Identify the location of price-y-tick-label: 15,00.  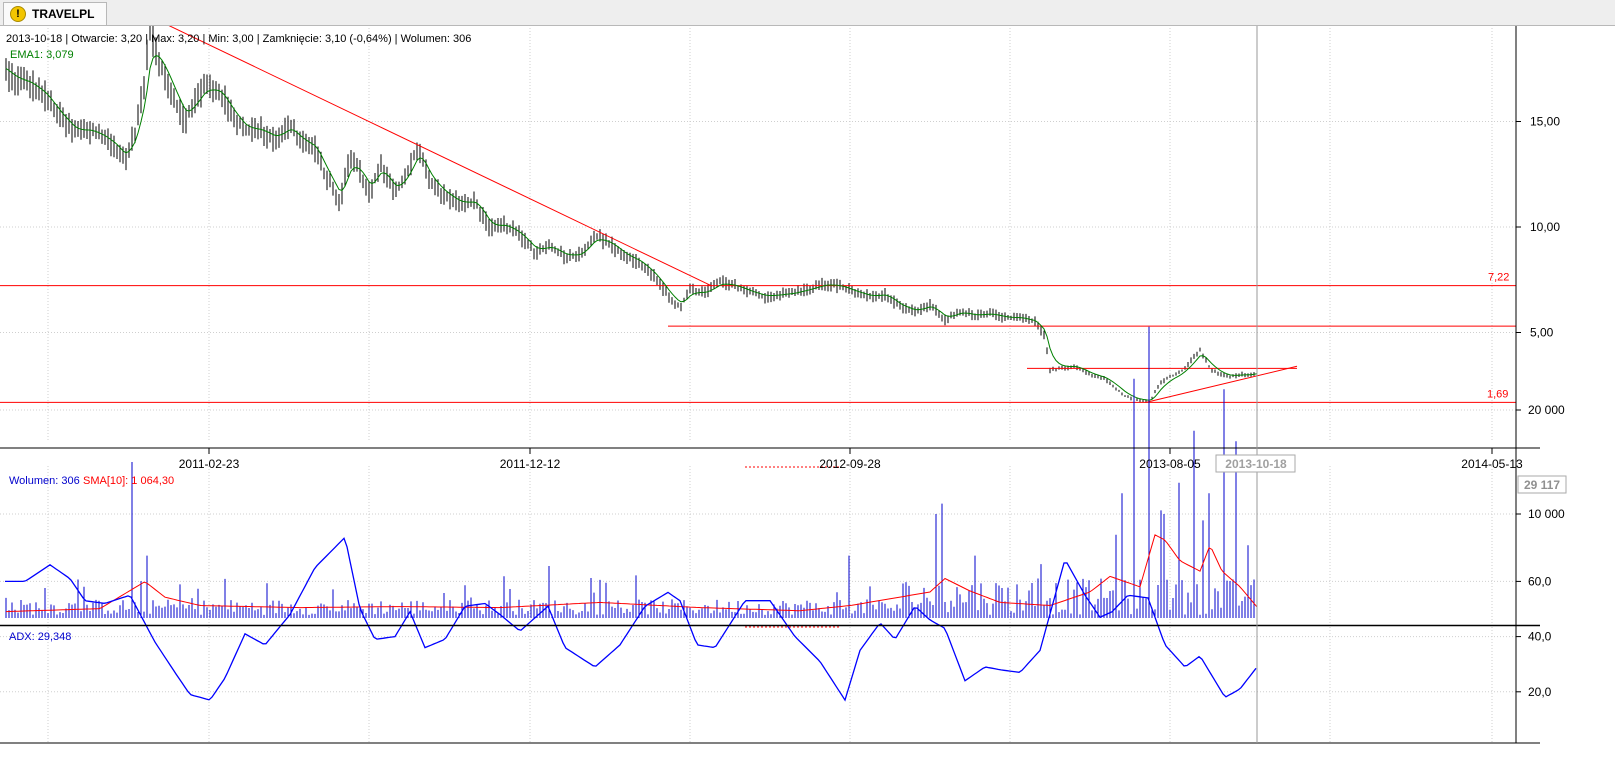
(1545, 122).